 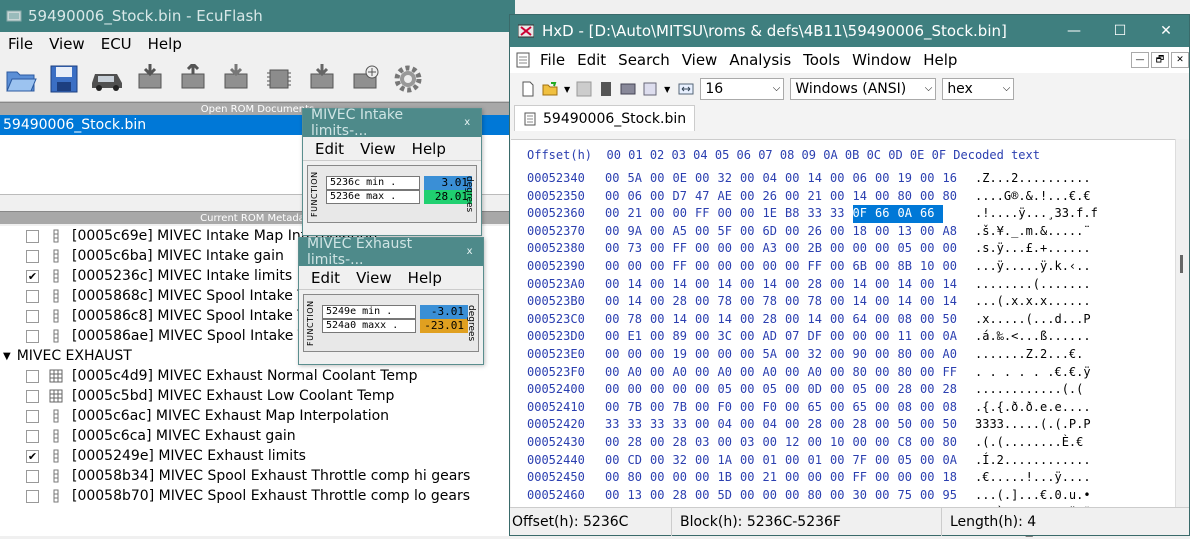 I want to click on charset-select: Windows (ANSI) ⌵, so click(x=863, y=89).